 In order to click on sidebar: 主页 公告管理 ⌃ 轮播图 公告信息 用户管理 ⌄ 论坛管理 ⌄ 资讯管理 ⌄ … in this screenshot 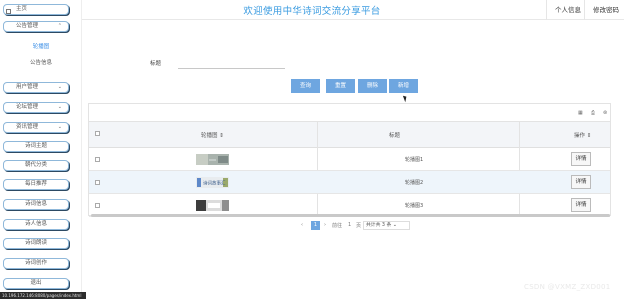, I will do `click(41, 149)`.